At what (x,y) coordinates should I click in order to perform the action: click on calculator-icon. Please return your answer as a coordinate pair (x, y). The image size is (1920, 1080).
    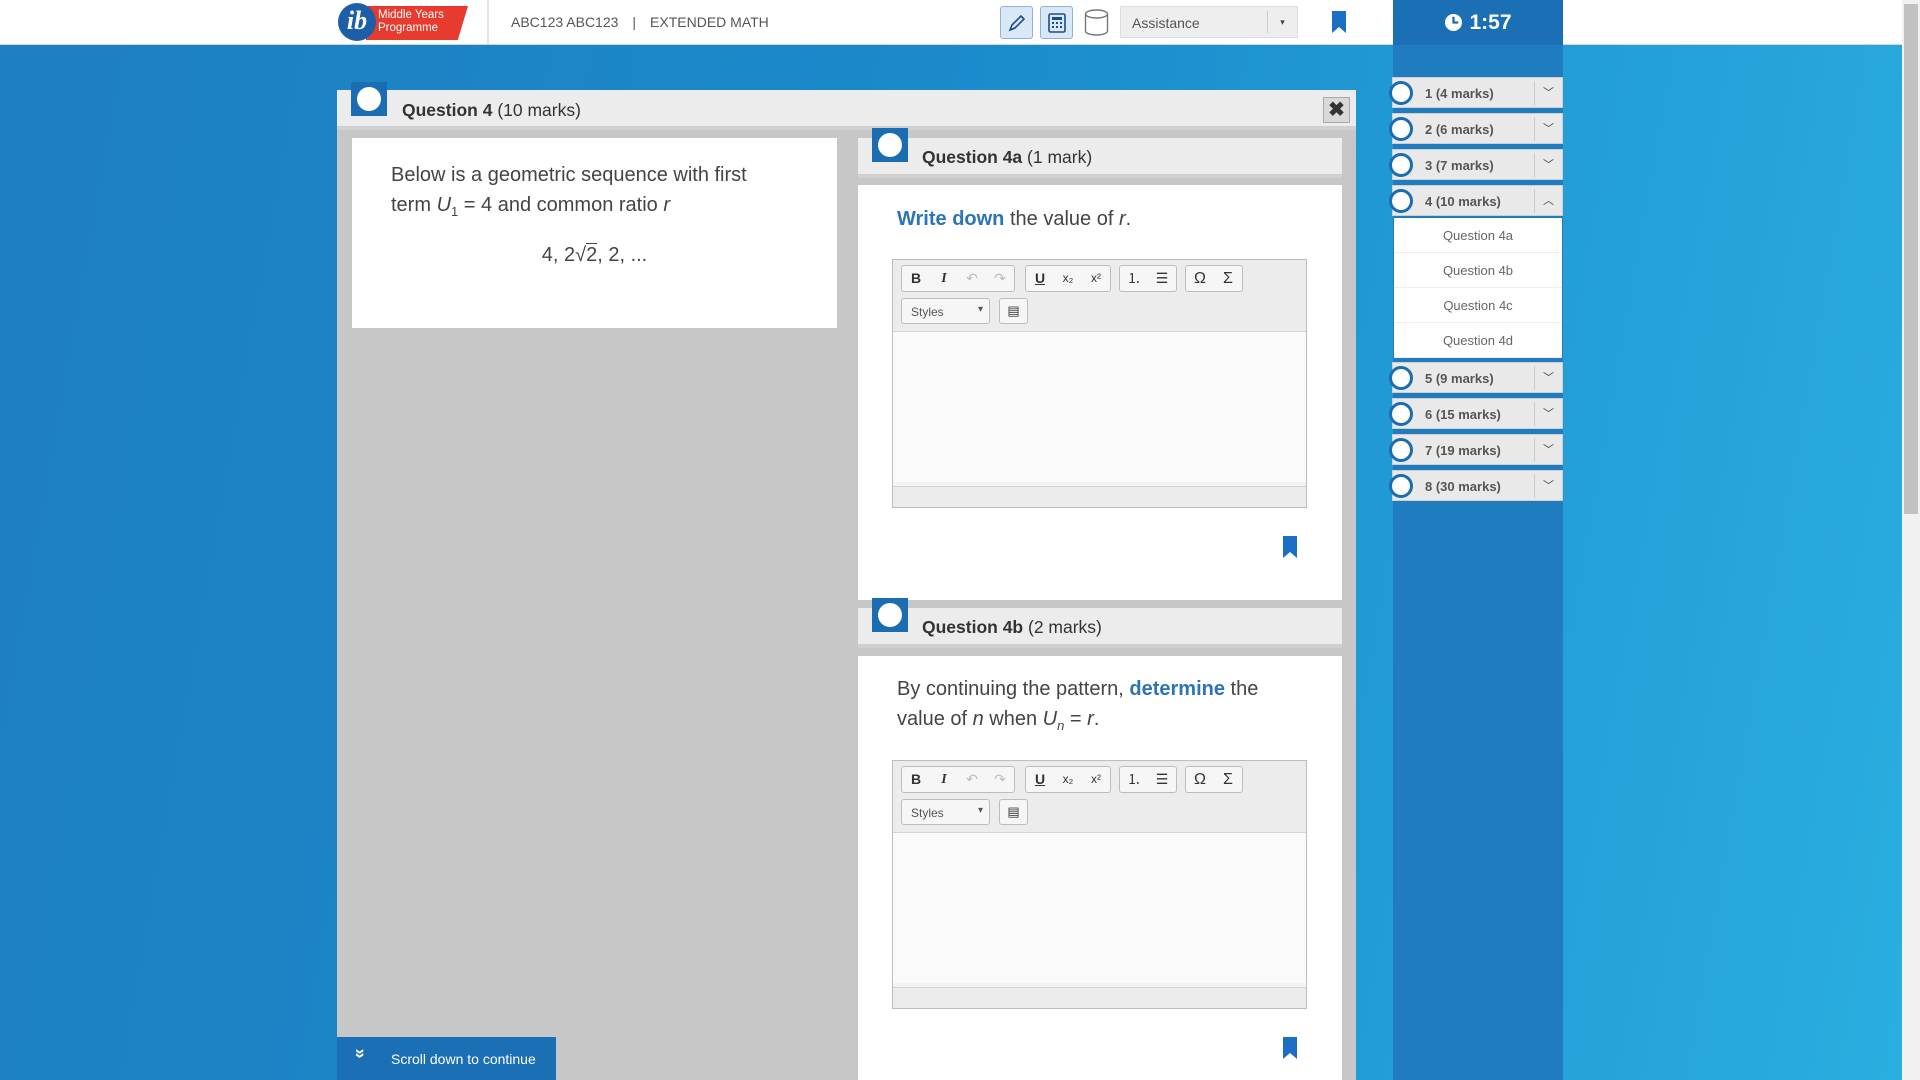
    Looking at the image, I should click on (1057, 23).